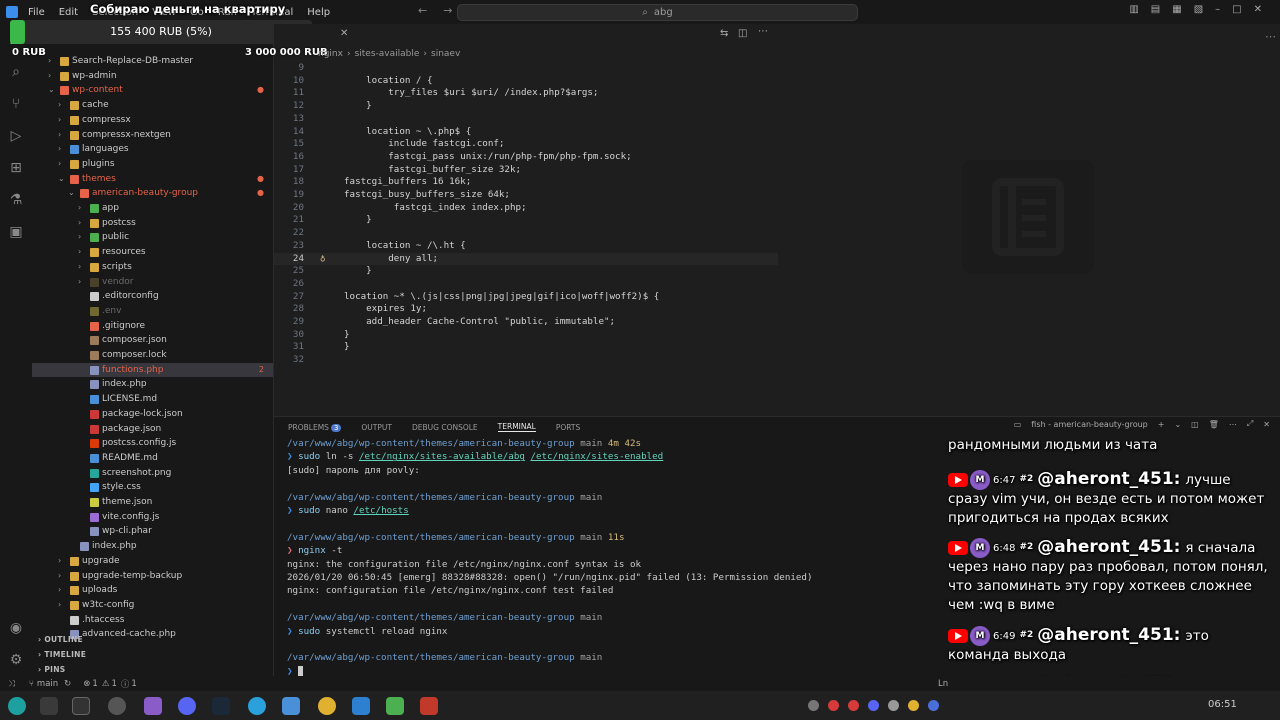 Image resolution: width=1280 pixels, height=720 pixels. Describe the element at coordinates (152, 326) in the screenshot. I see `tree-file: .gitignore` at that location.